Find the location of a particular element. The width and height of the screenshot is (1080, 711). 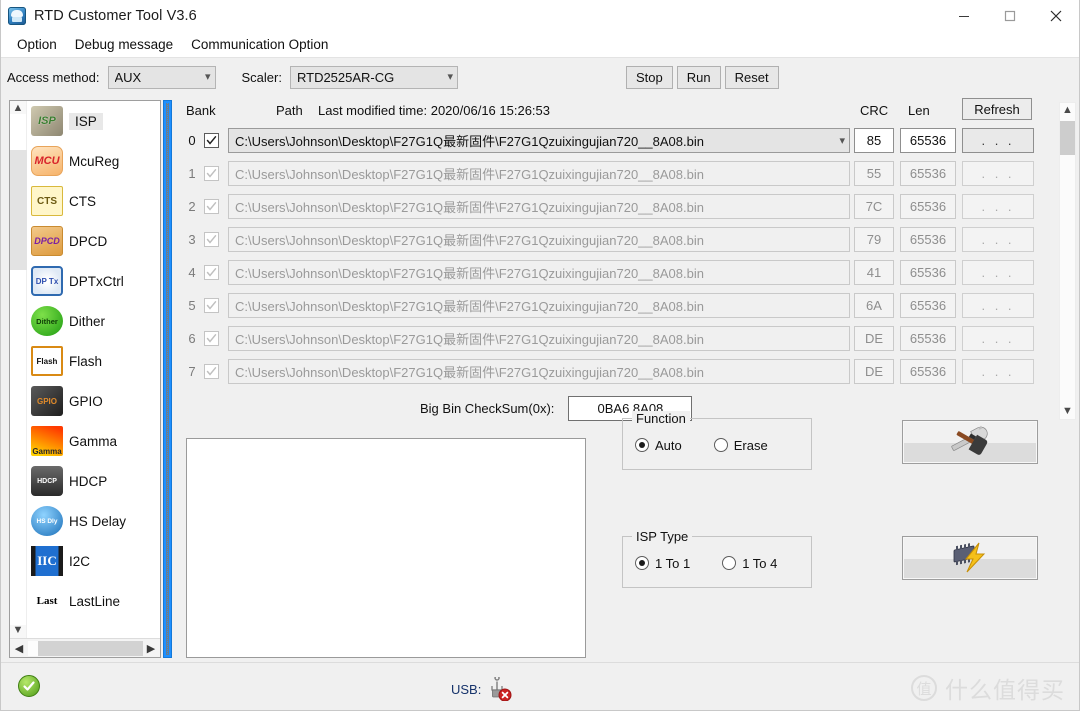

sidebar-item-lastline: Last LastLine is located at coordinates (93, 601).